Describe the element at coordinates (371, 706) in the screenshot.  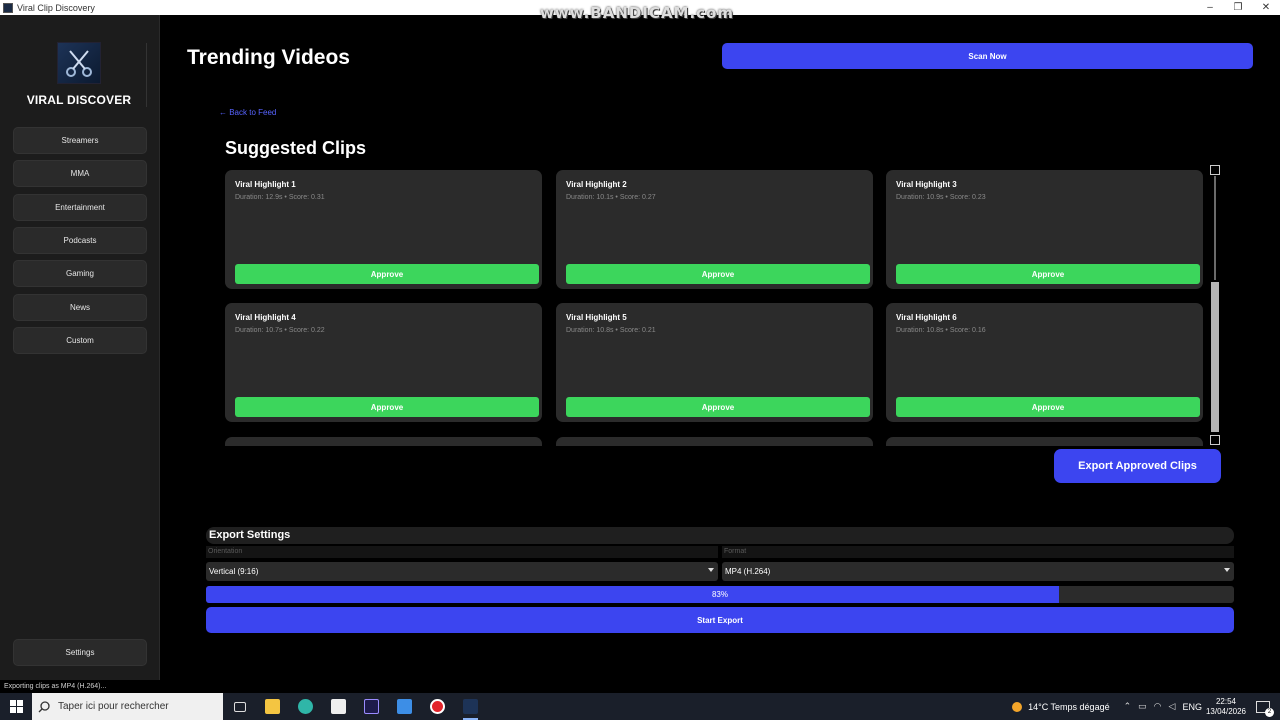
I see `after-effects-icon` at that location.